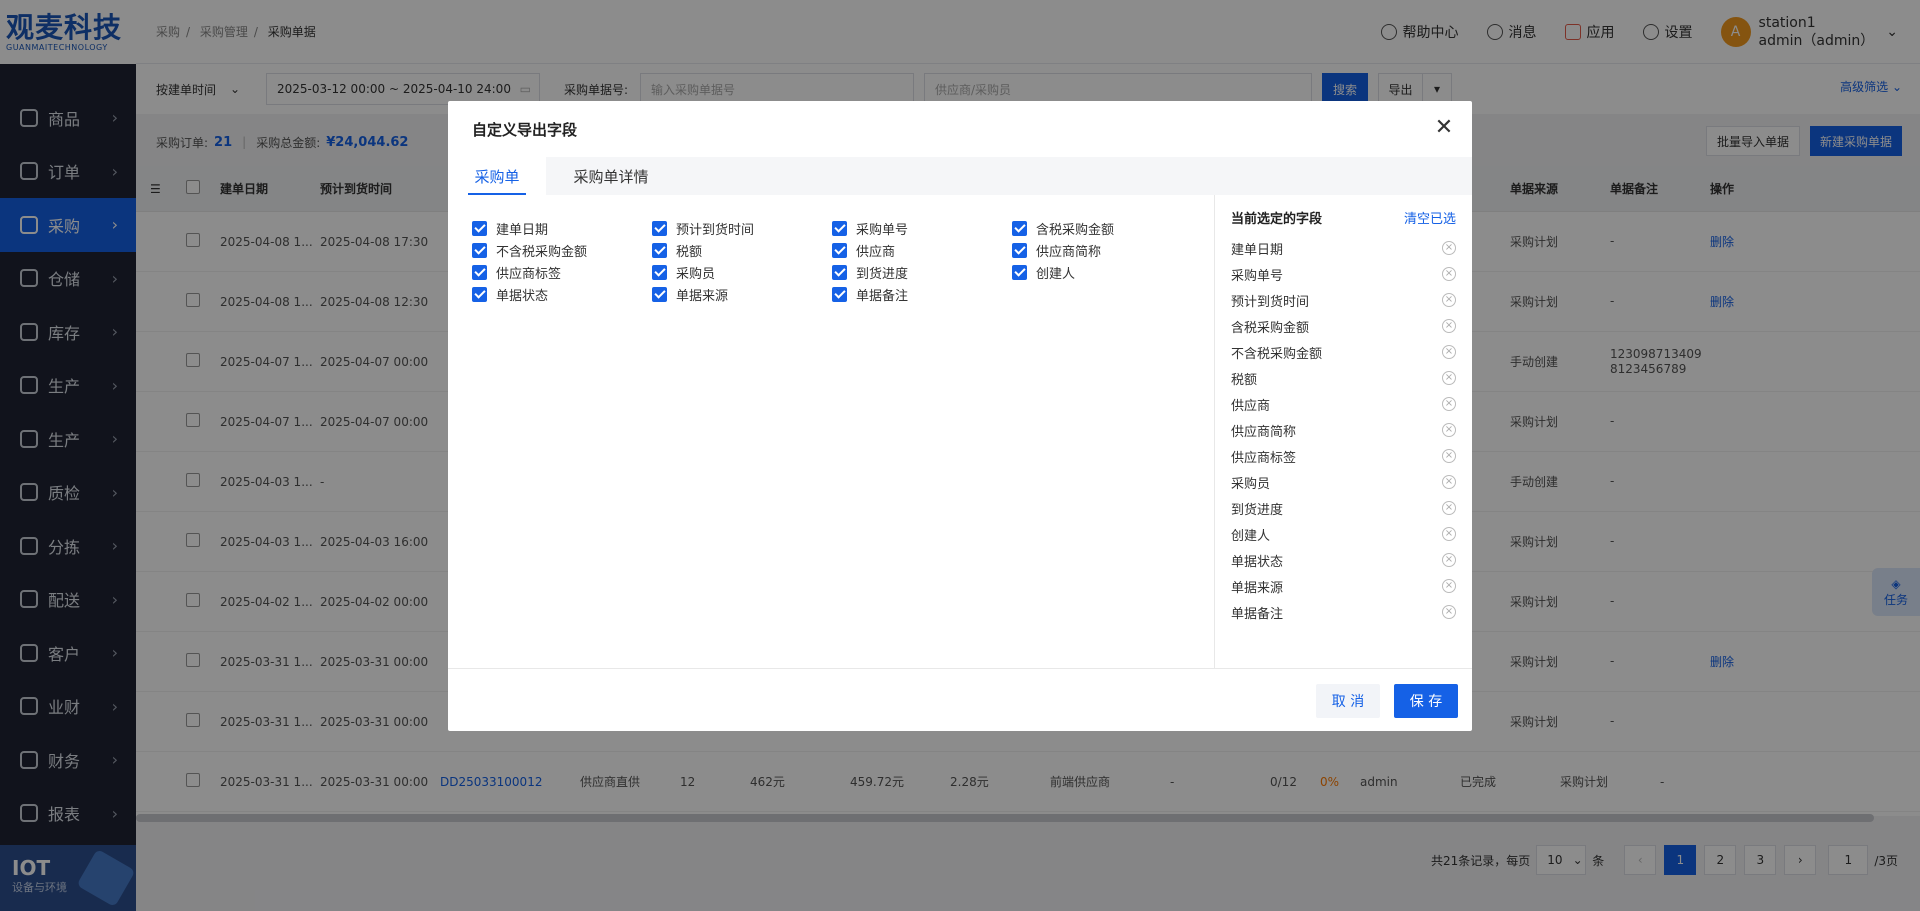 The height and width of the screenshot is (911, 1920). Describe the element at coordinates (1075, 230) in the screenshot. I see `field-label: 含税采购金额` at that location.